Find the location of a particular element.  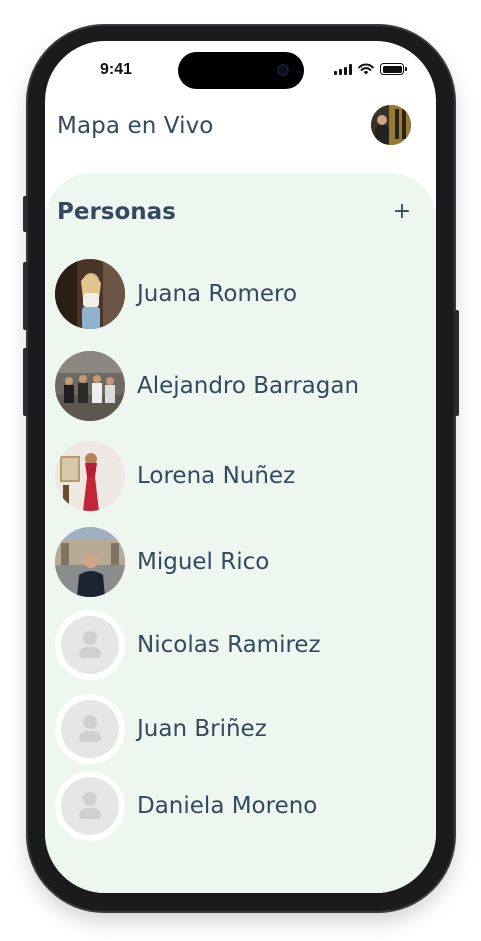

contact-row: Juana Romero is located at coordinates (225, 294).